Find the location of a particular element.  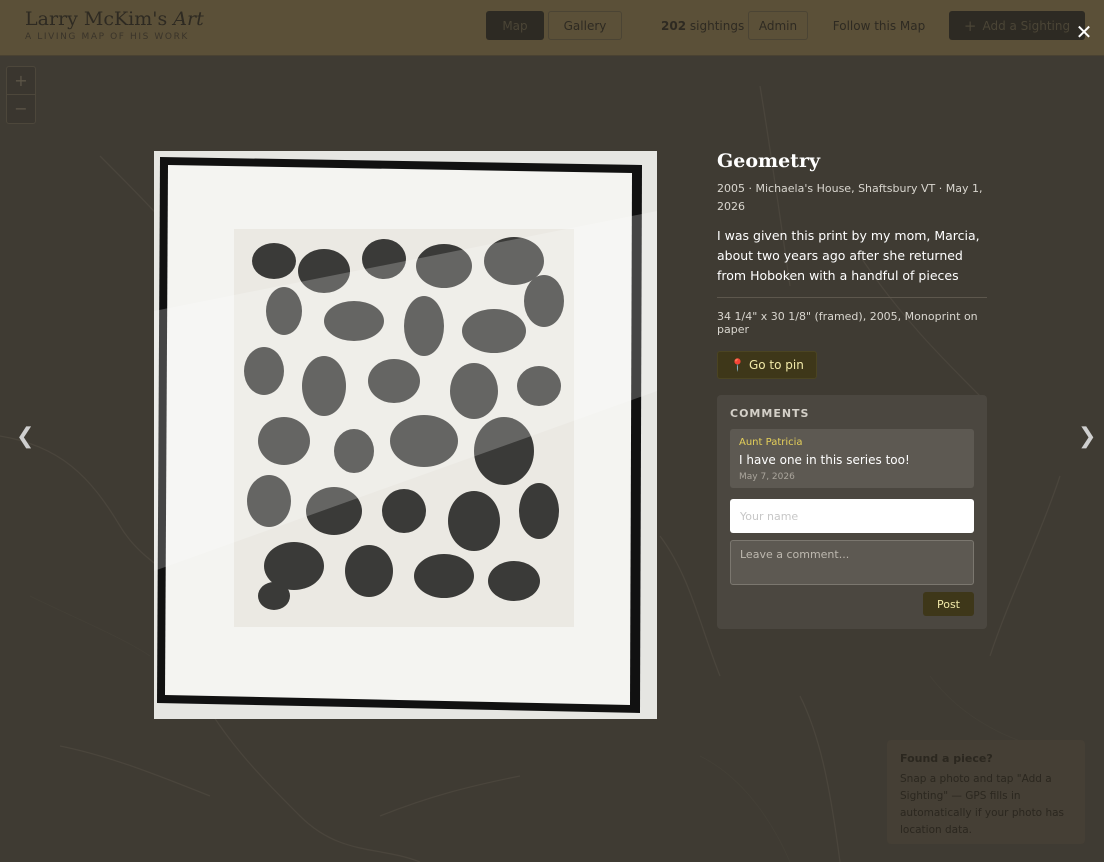

site-title-text: Larry McKim's is located at coordinates (99, 19).